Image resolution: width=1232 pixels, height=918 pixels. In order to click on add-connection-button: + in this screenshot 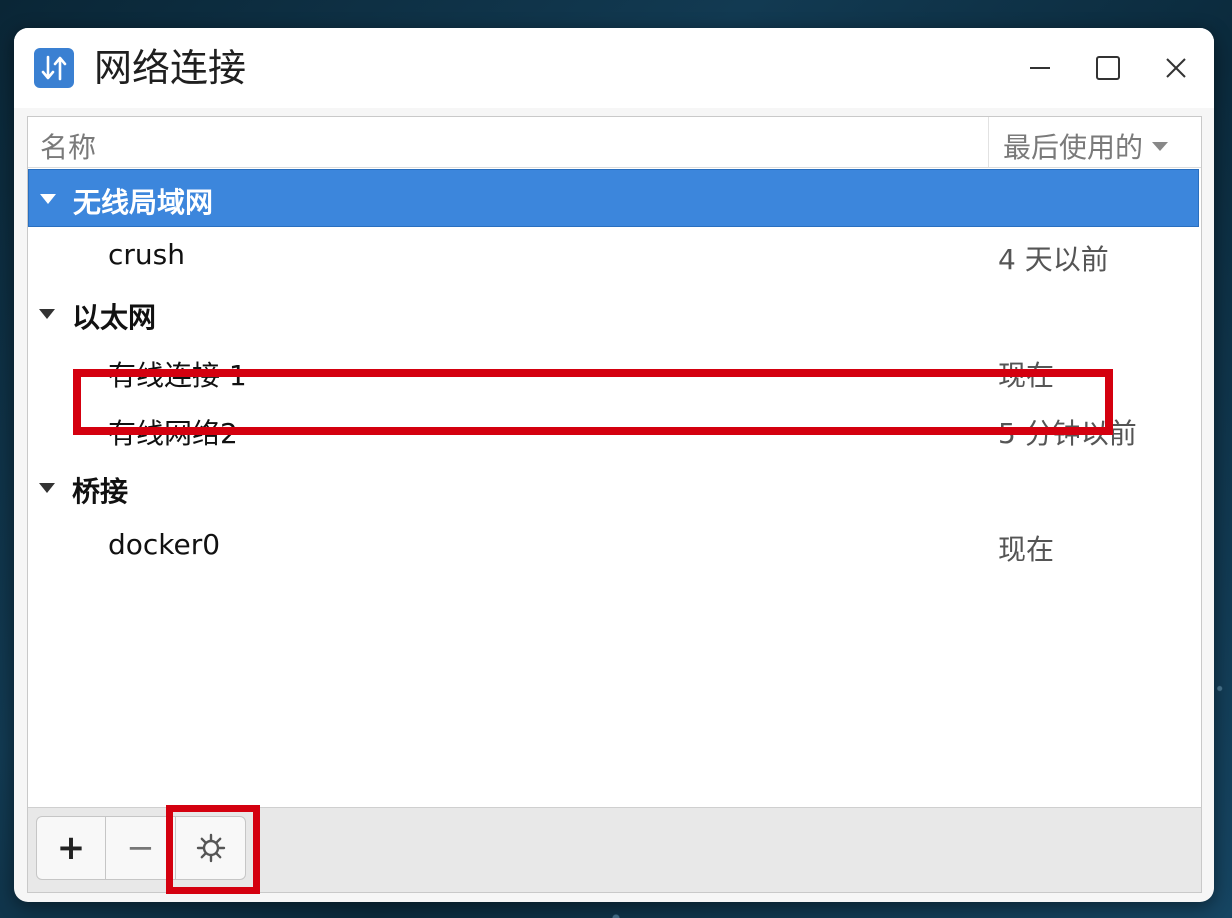, I will do `click(71, 848)`.